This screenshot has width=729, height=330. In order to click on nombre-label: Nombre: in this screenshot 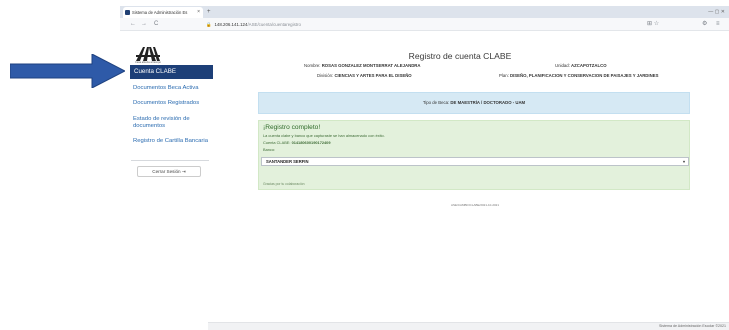, I will do `click(312, 65)`.